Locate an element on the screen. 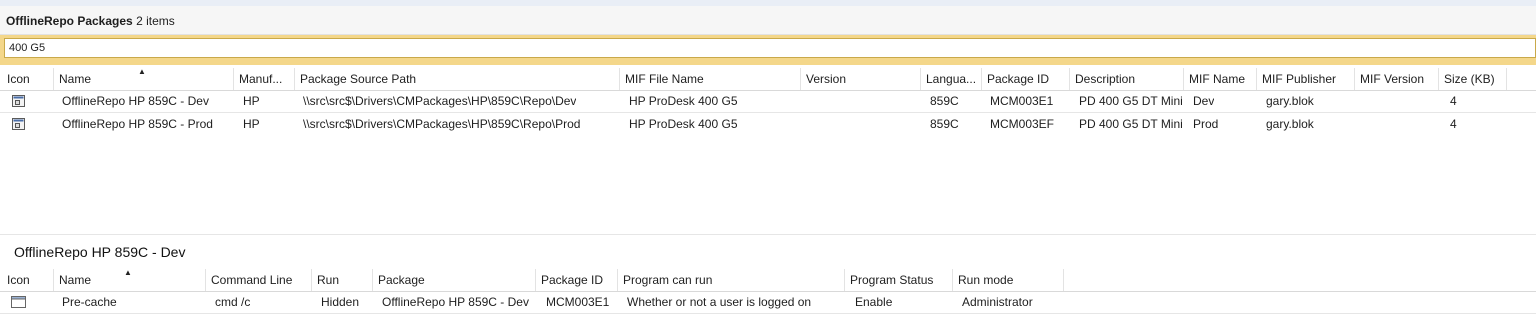 This screenshot has height=331, width=1536. col-run: Run is located at coordinates (342, 280).